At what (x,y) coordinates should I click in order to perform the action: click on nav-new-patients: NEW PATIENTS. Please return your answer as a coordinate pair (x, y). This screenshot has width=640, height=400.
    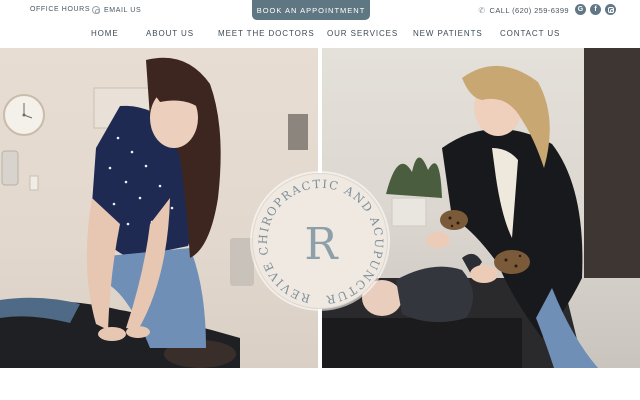
    Looking at the image, I should click on (448, 33).